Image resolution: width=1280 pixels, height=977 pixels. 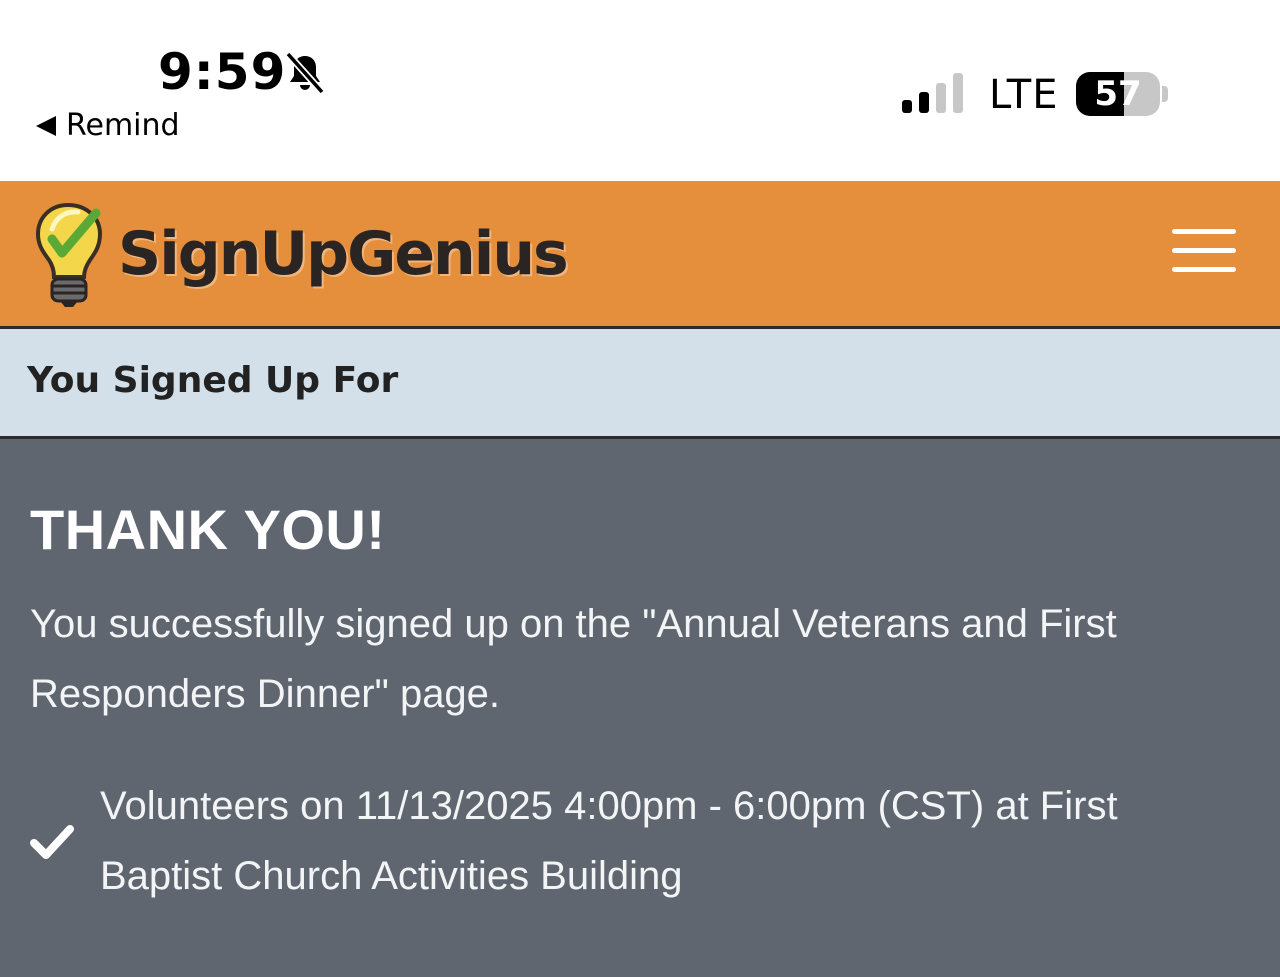 What do you see at coordinates (1165, 94) in the screenshot?
I see `battery-cap` at bounding box center [1165, 94].